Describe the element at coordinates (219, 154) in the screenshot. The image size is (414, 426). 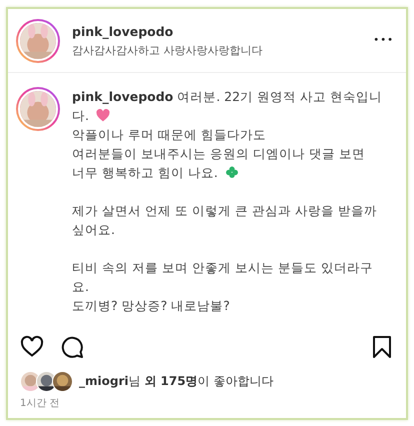
I see `caption-text: 여러분들이 보내주시는 응원의 디엠이나 댓글 보면` at that location.